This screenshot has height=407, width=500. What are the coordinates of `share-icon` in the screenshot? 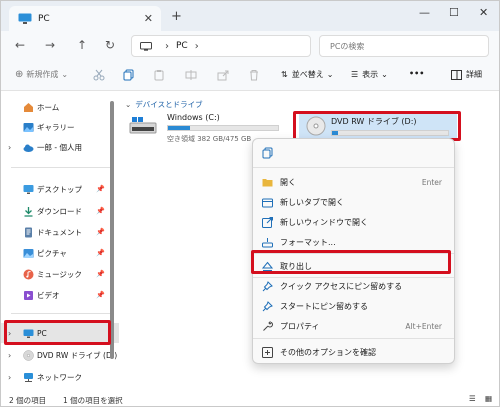 It's located at (223, 75).